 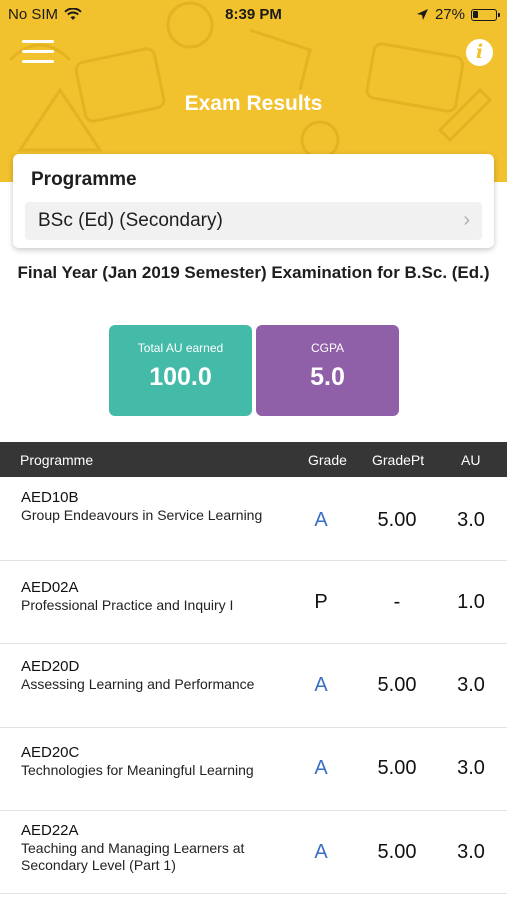 I want to click on page-title: Exam Results, so click(x=253, y=103).